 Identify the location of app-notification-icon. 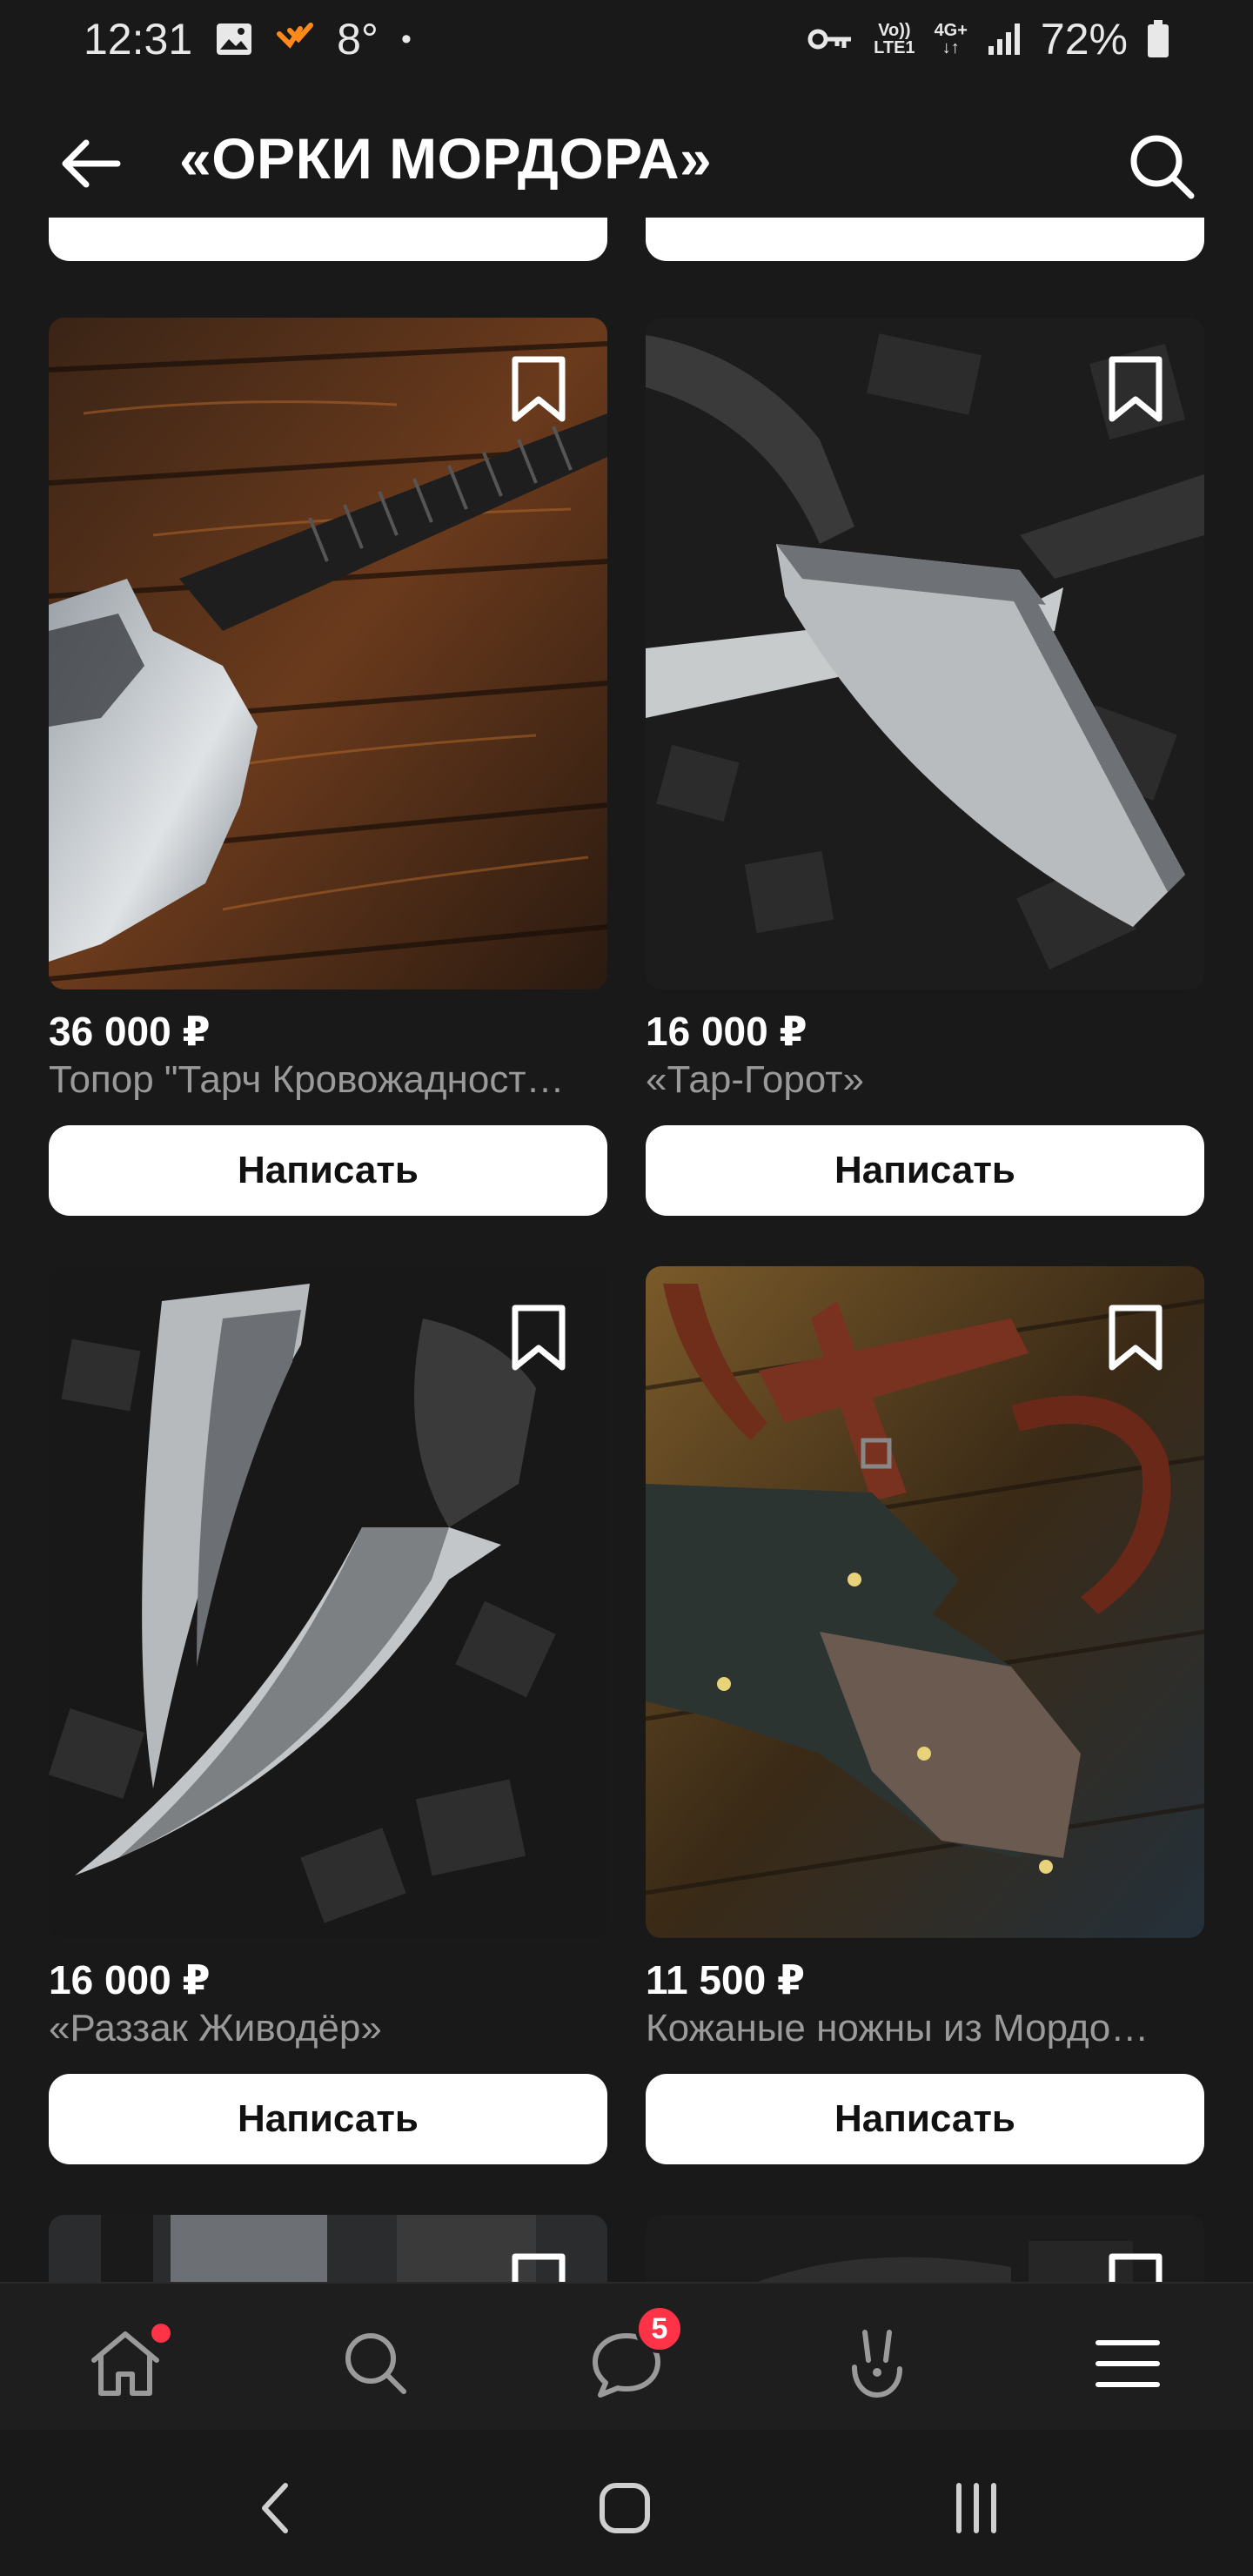
(295, 40).